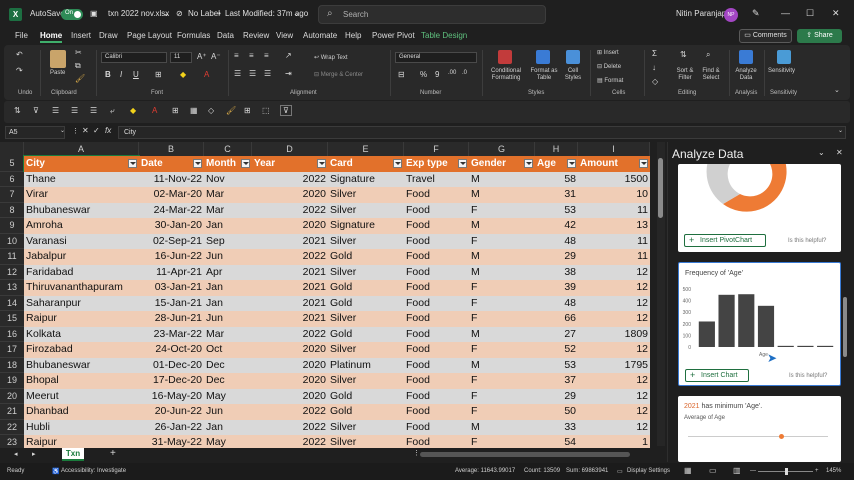 The width and height of the screenshot is (854, 480). What do you see at coordinates (436, 179) in the screenshot?
I see `table-cell: Travel` at bounding box center [436, 179].